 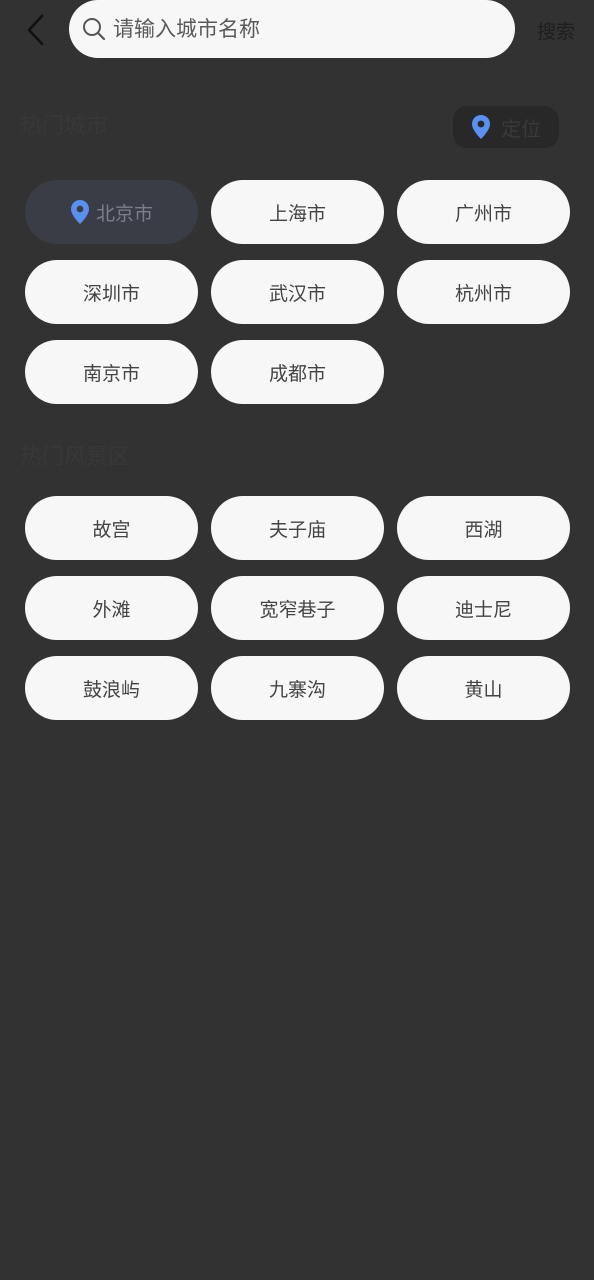 What do you see at coordinates (483, 292) in the screenshot?
I see `city-chip: 杭州市` at bounding box center [483, 292].